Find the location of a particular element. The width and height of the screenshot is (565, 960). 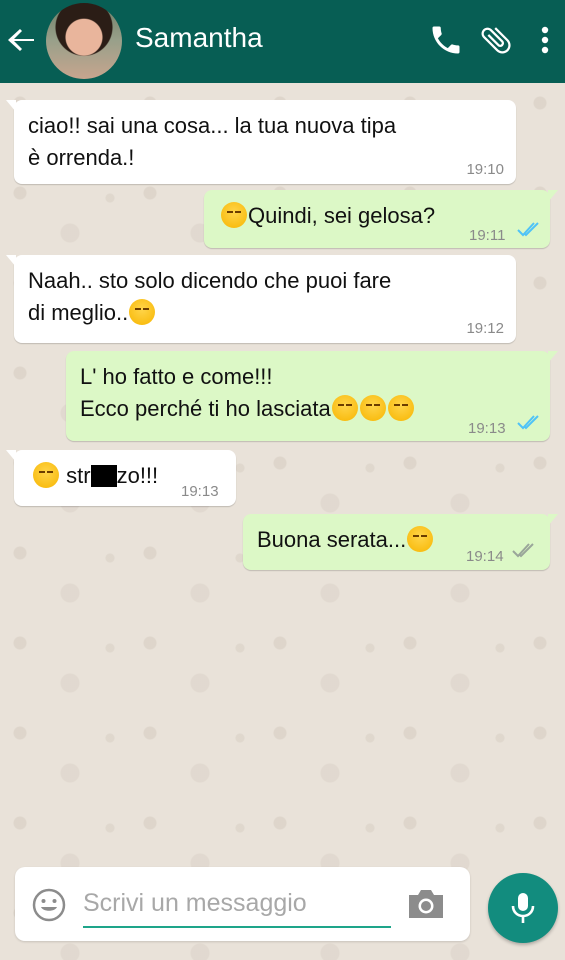

paperclip-icon is located at coordinates (496, 40).